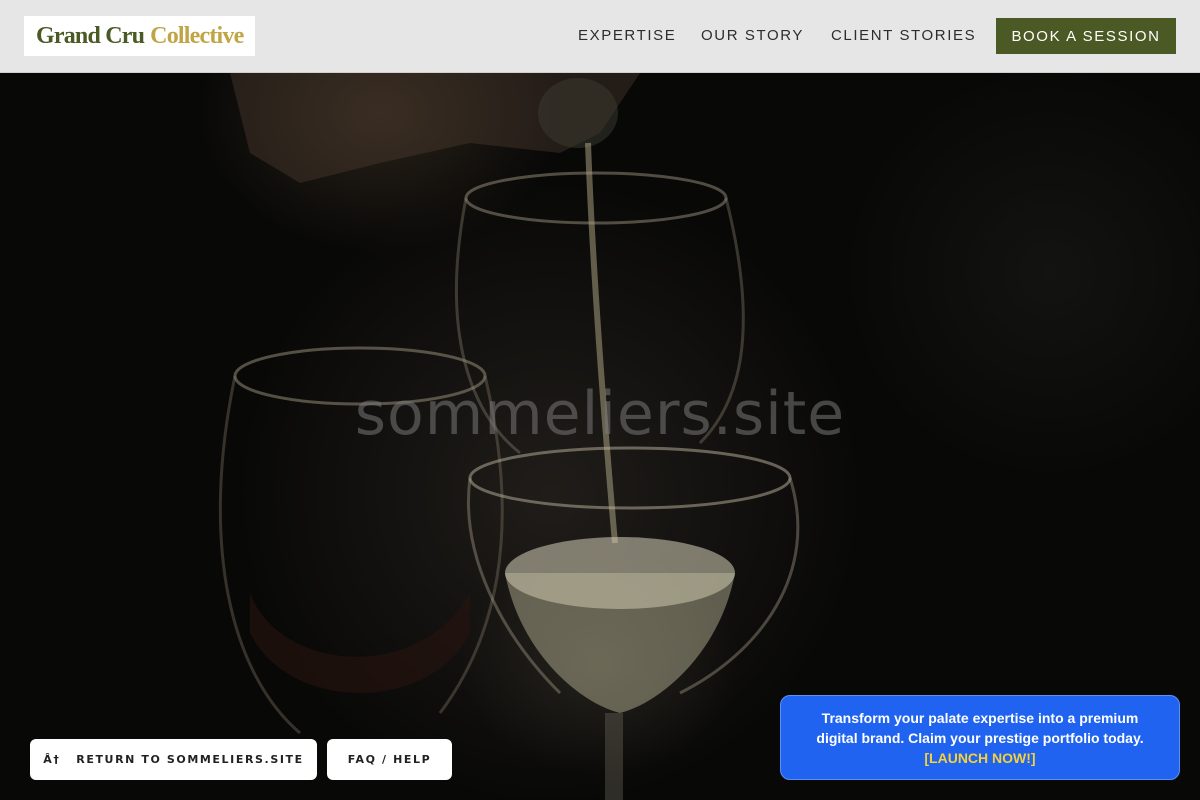  I want to click on return-to-site-button: Â† RETURN TO SOMMELIERS.SITE, so click(173, 759).